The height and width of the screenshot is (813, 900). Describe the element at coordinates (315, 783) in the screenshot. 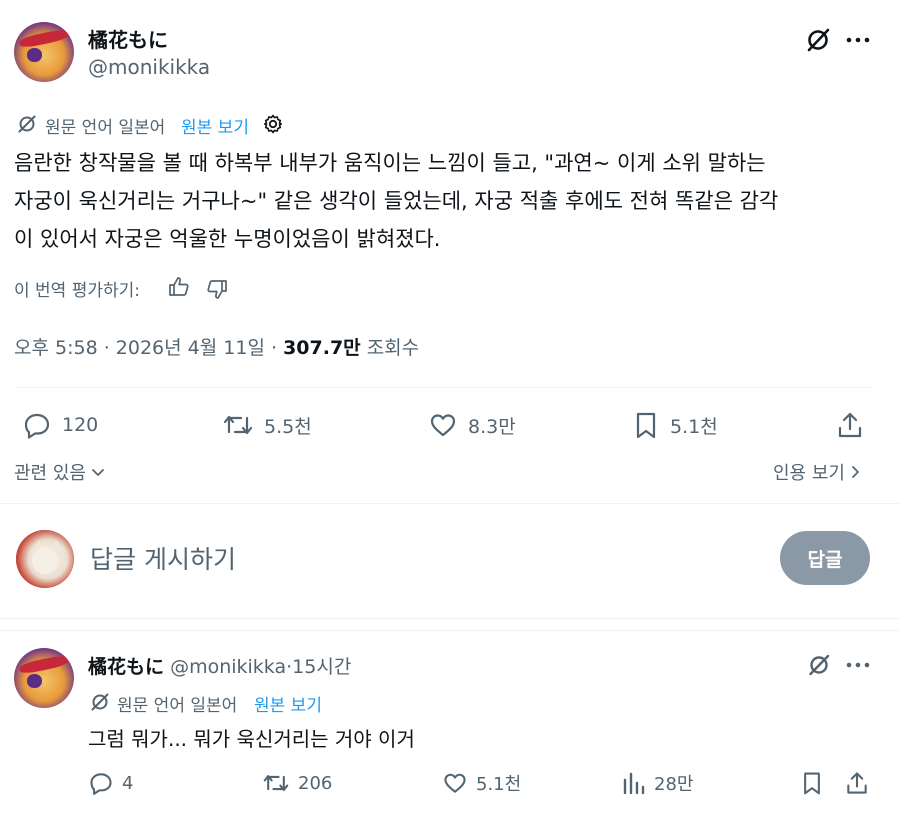

I see `reply-repost-count: 206` at that location.